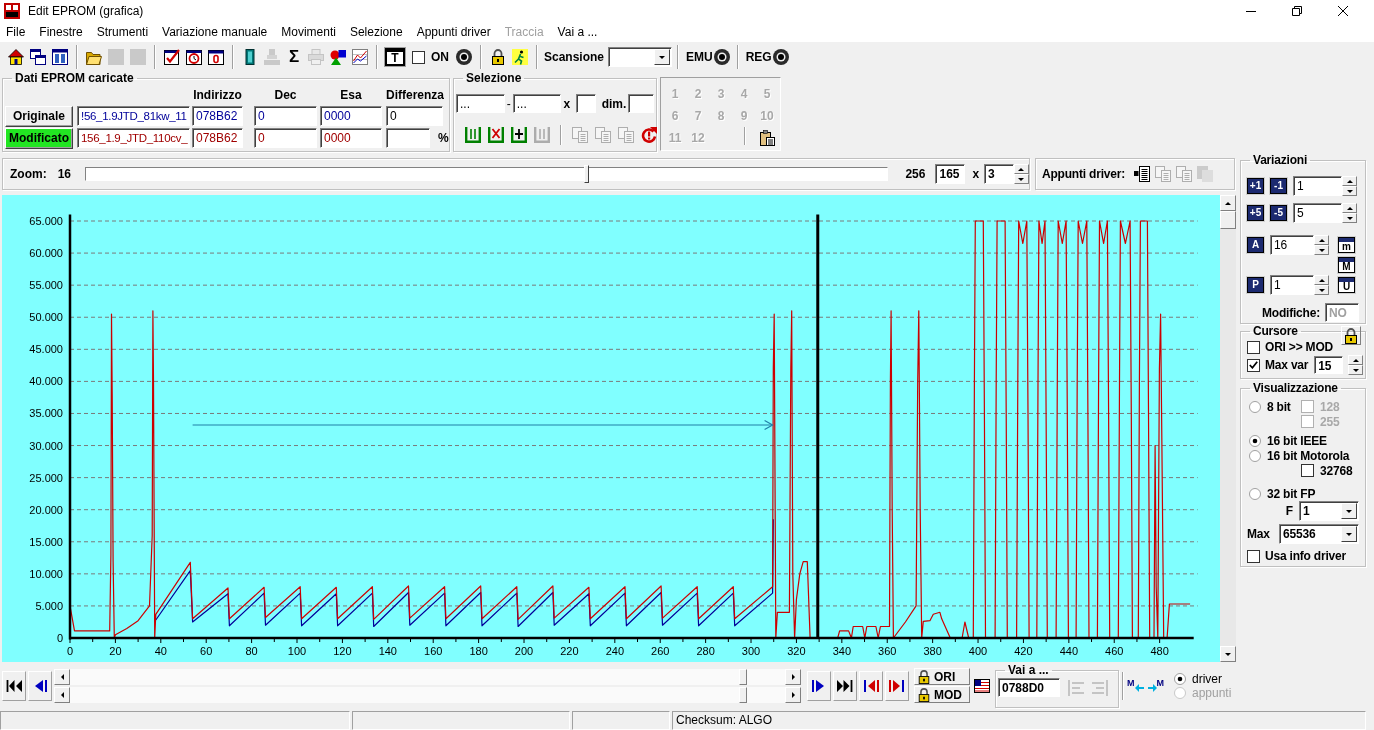 This screenshot has height=730, width=1374. Describe the element at coordinates (950, 174) in the screenshot. I see `zoom-value-field: 165` at that location.